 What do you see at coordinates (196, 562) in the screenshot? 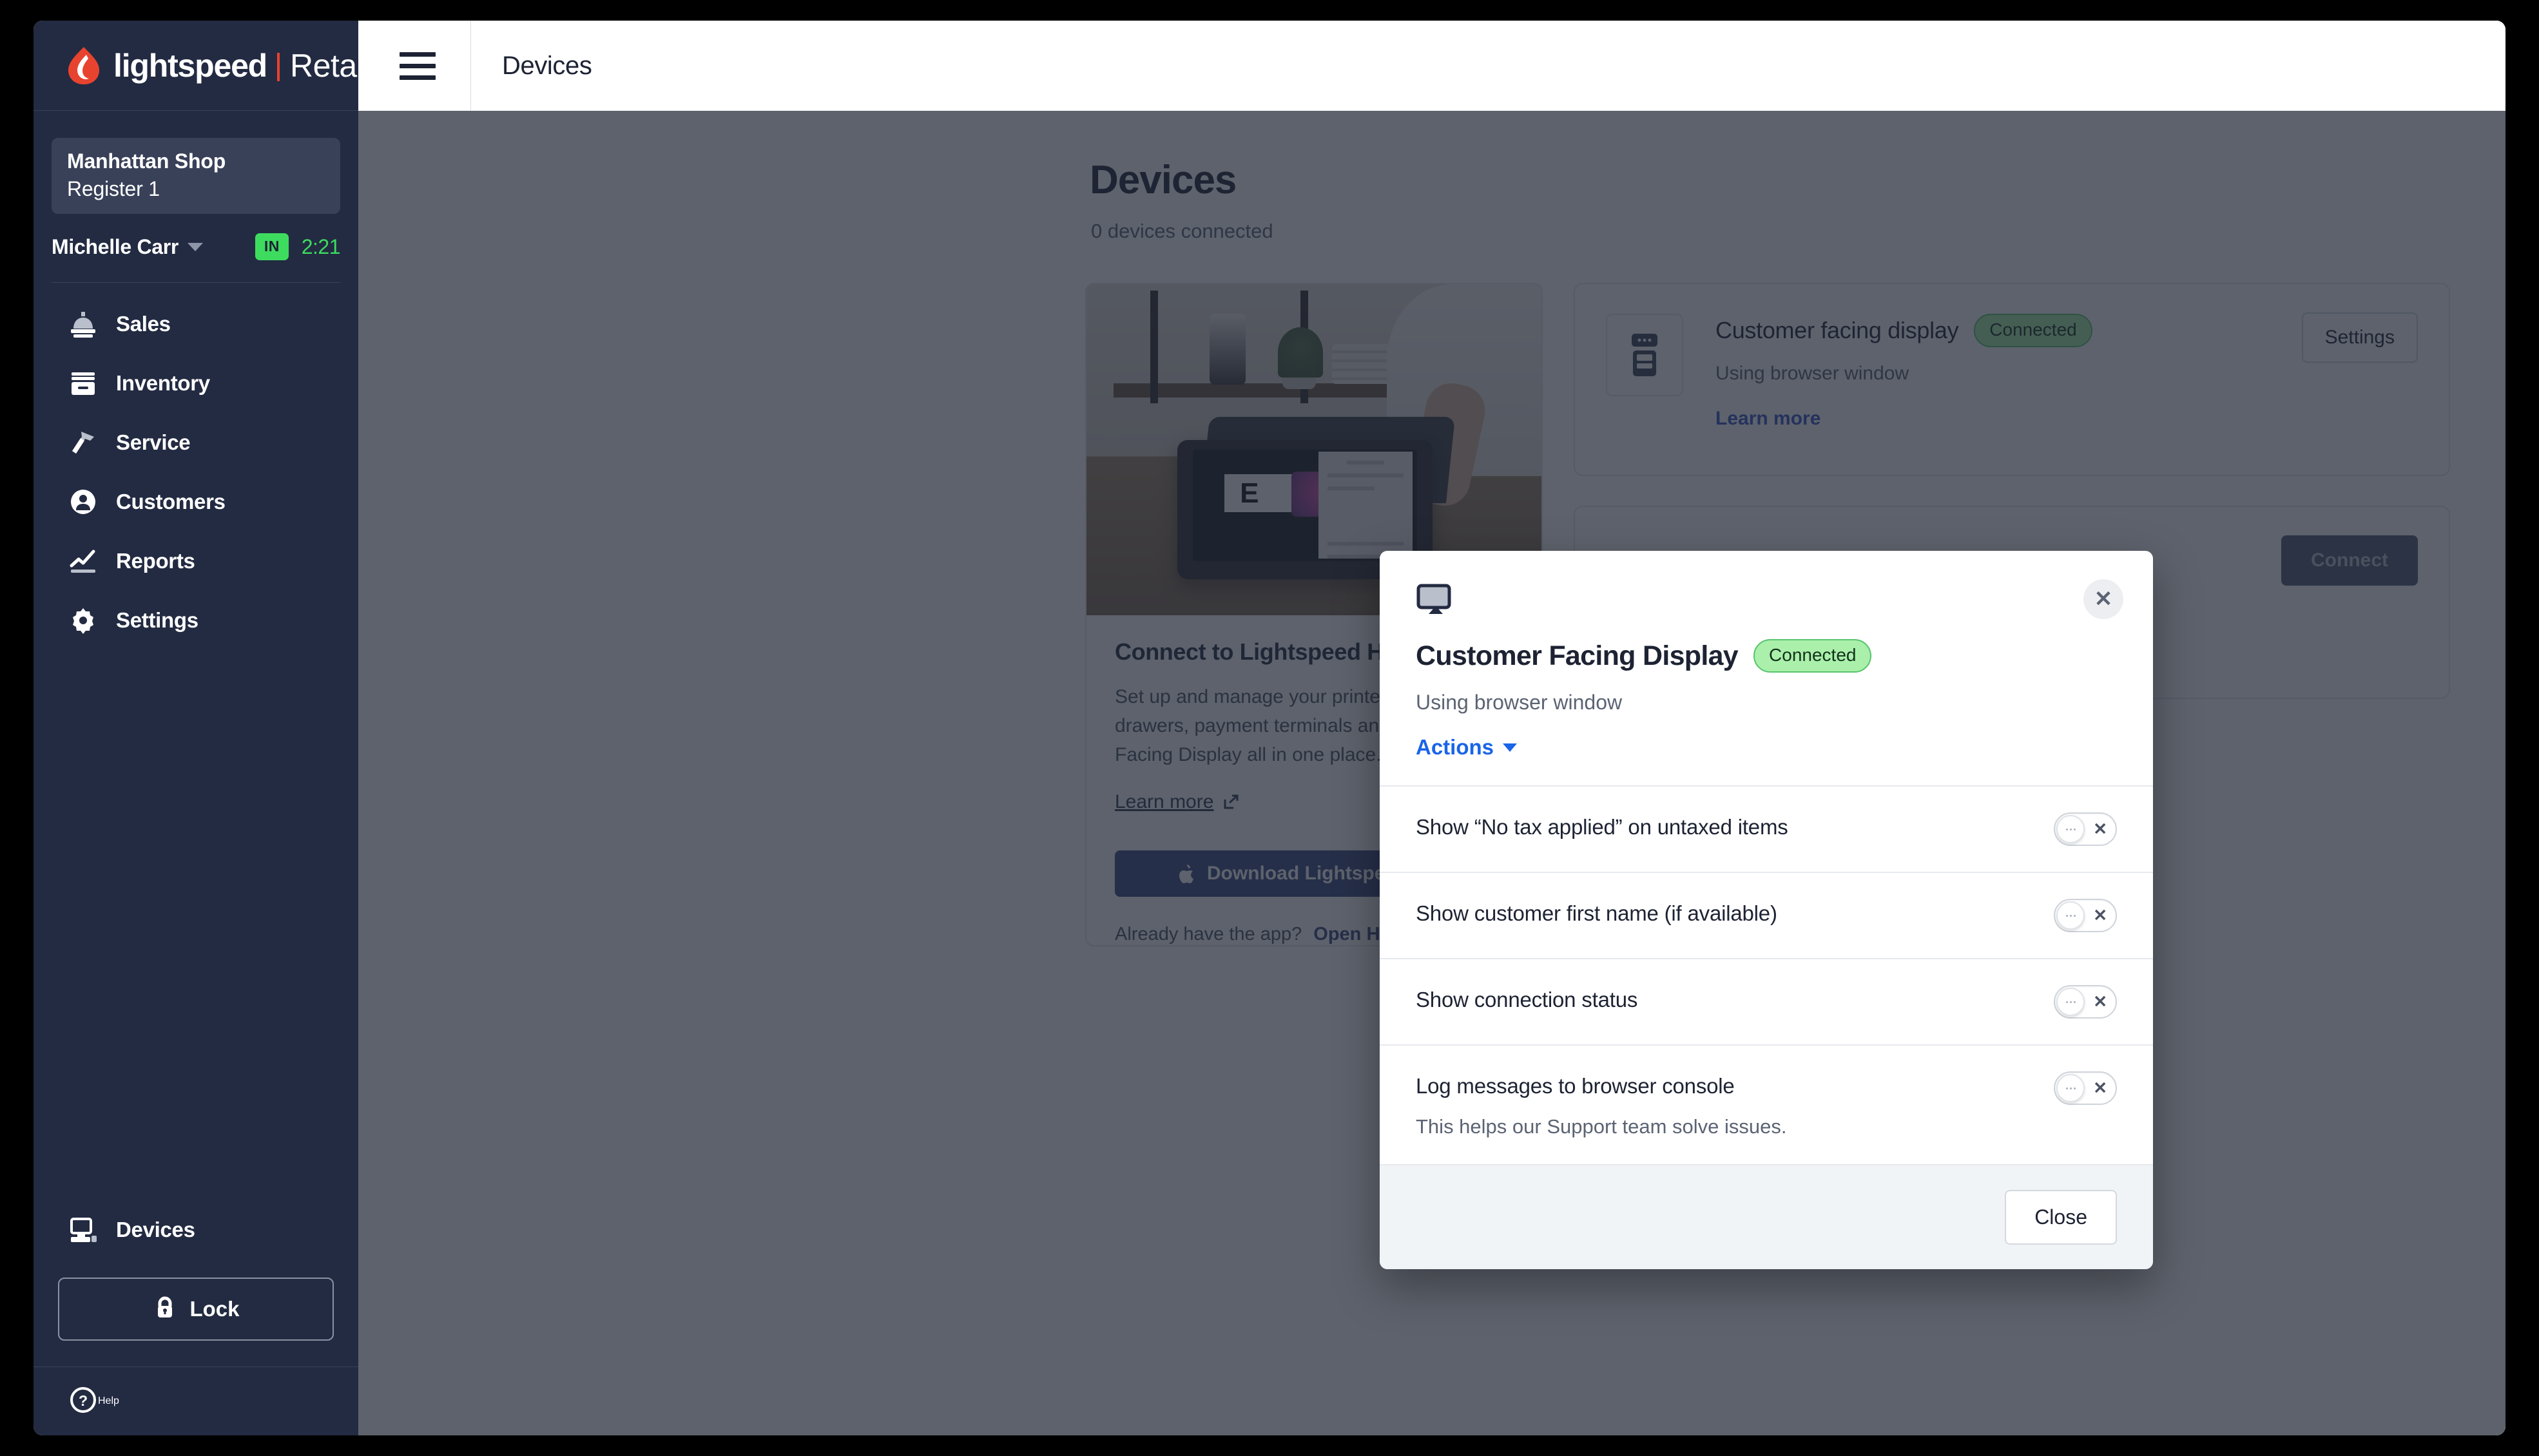
I see `sidebar-item-reports: Reports` at bounding box center [196, 562].